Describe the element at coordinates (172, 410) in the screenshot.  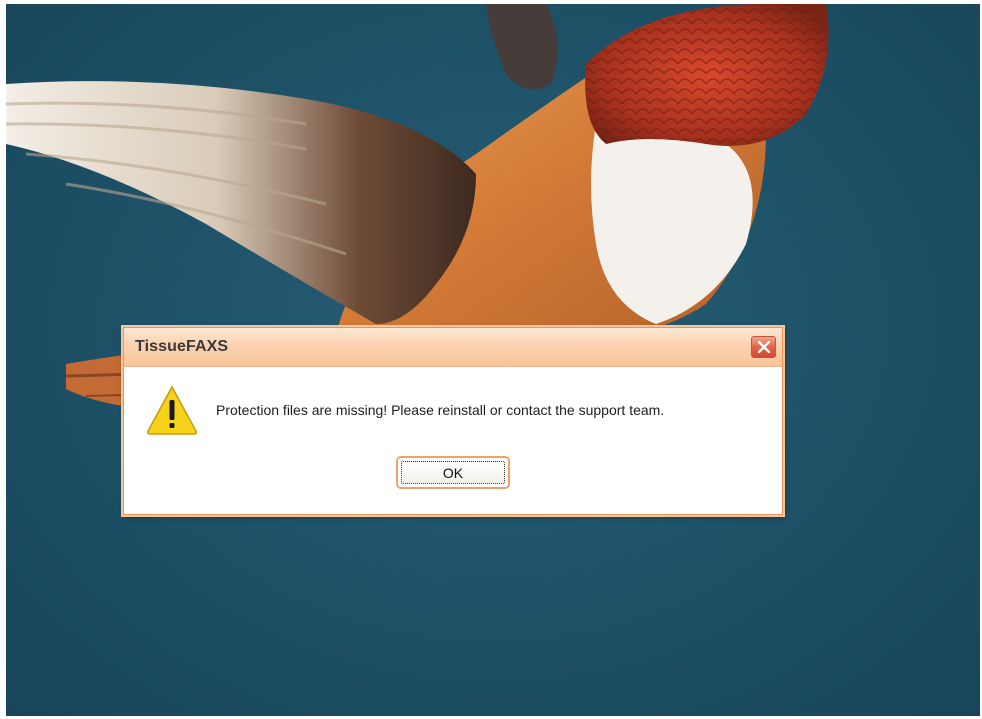
I see `warning-icon` at that location.